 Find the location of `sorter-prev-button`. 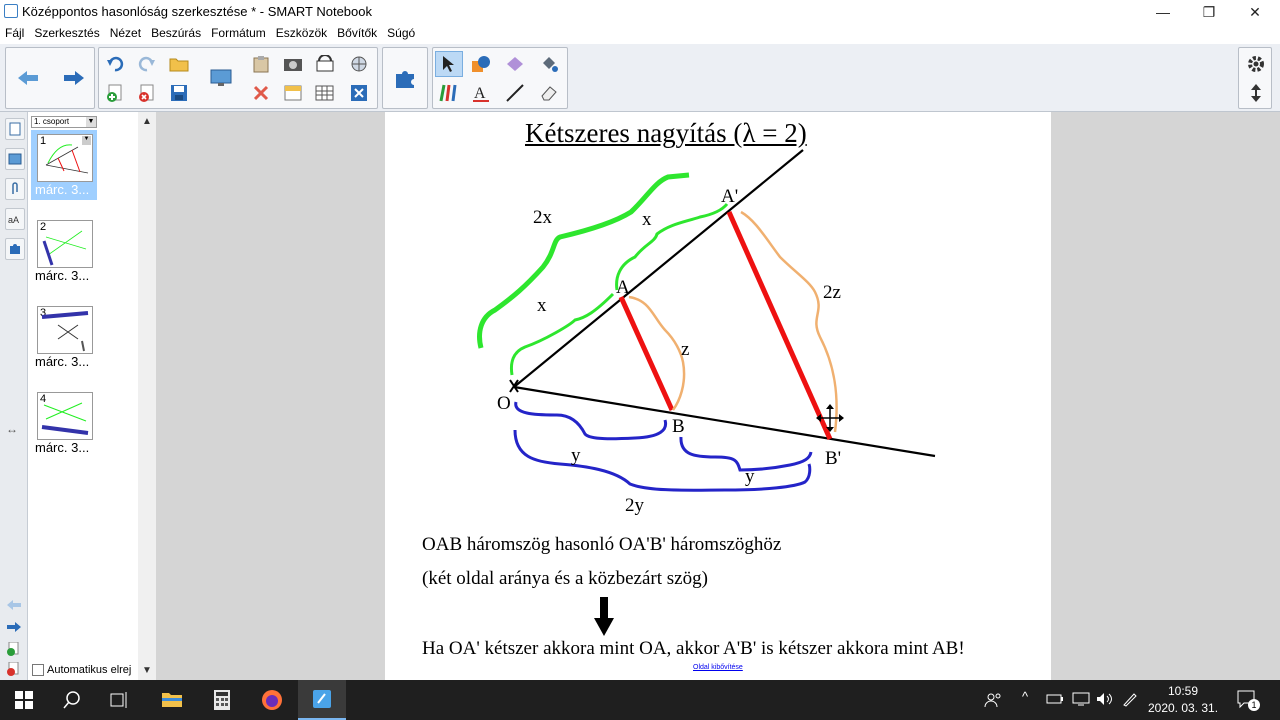

sorter-prev-button is located at coordinates (14, 607).